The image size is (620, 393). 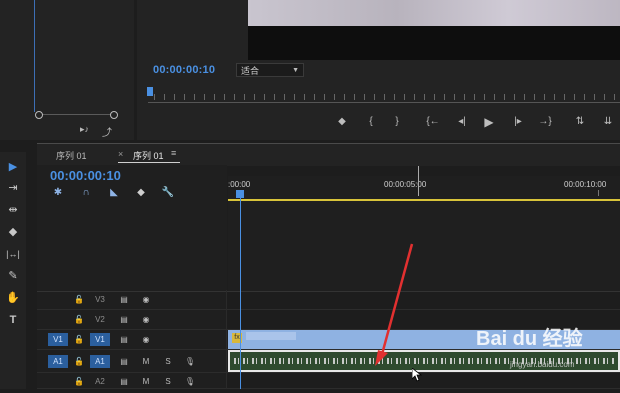 I want to click on lift-icon: ⇅, so click(x=580, y=122).